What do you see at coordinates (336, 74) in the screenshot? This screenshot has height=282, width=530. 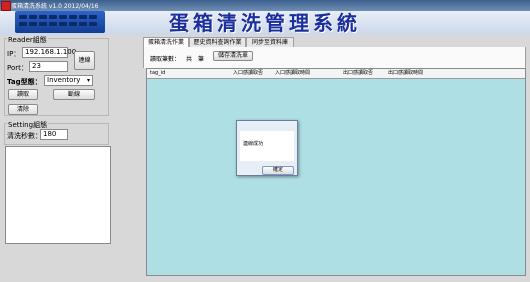 I see `grid-header: tag_id 入口感讀取否 入口感讀取時間 出口感讀取否 出口感讀取時間` at bounding box center [336, 74].